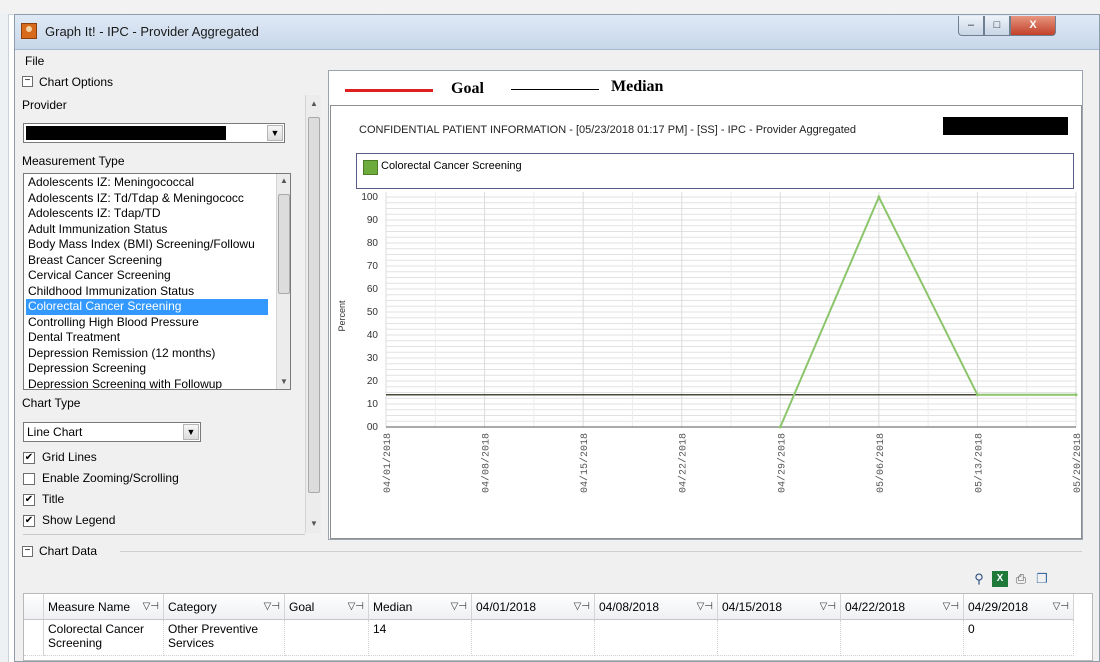 This screenshot has height=662, width=1100. I want to click on list-item: Adolescents IZ: Tdap/TD, so click(147, 214).